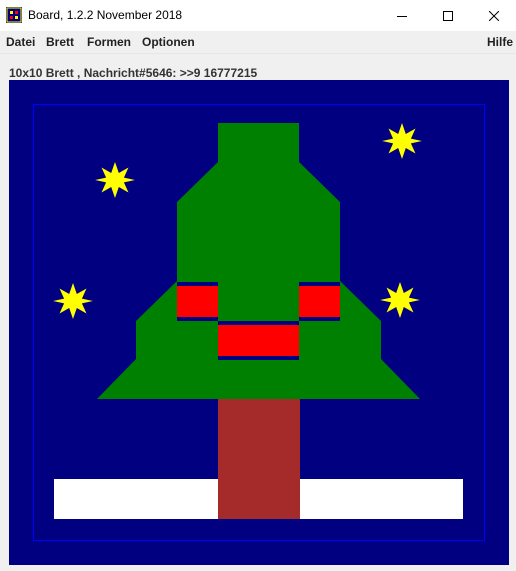  What do you see at coordinates (258, 42) in the screenshot?
I see `menu-bar: Datei Brett Formen Optionen Hilfe` at bounding box center [258, 42].